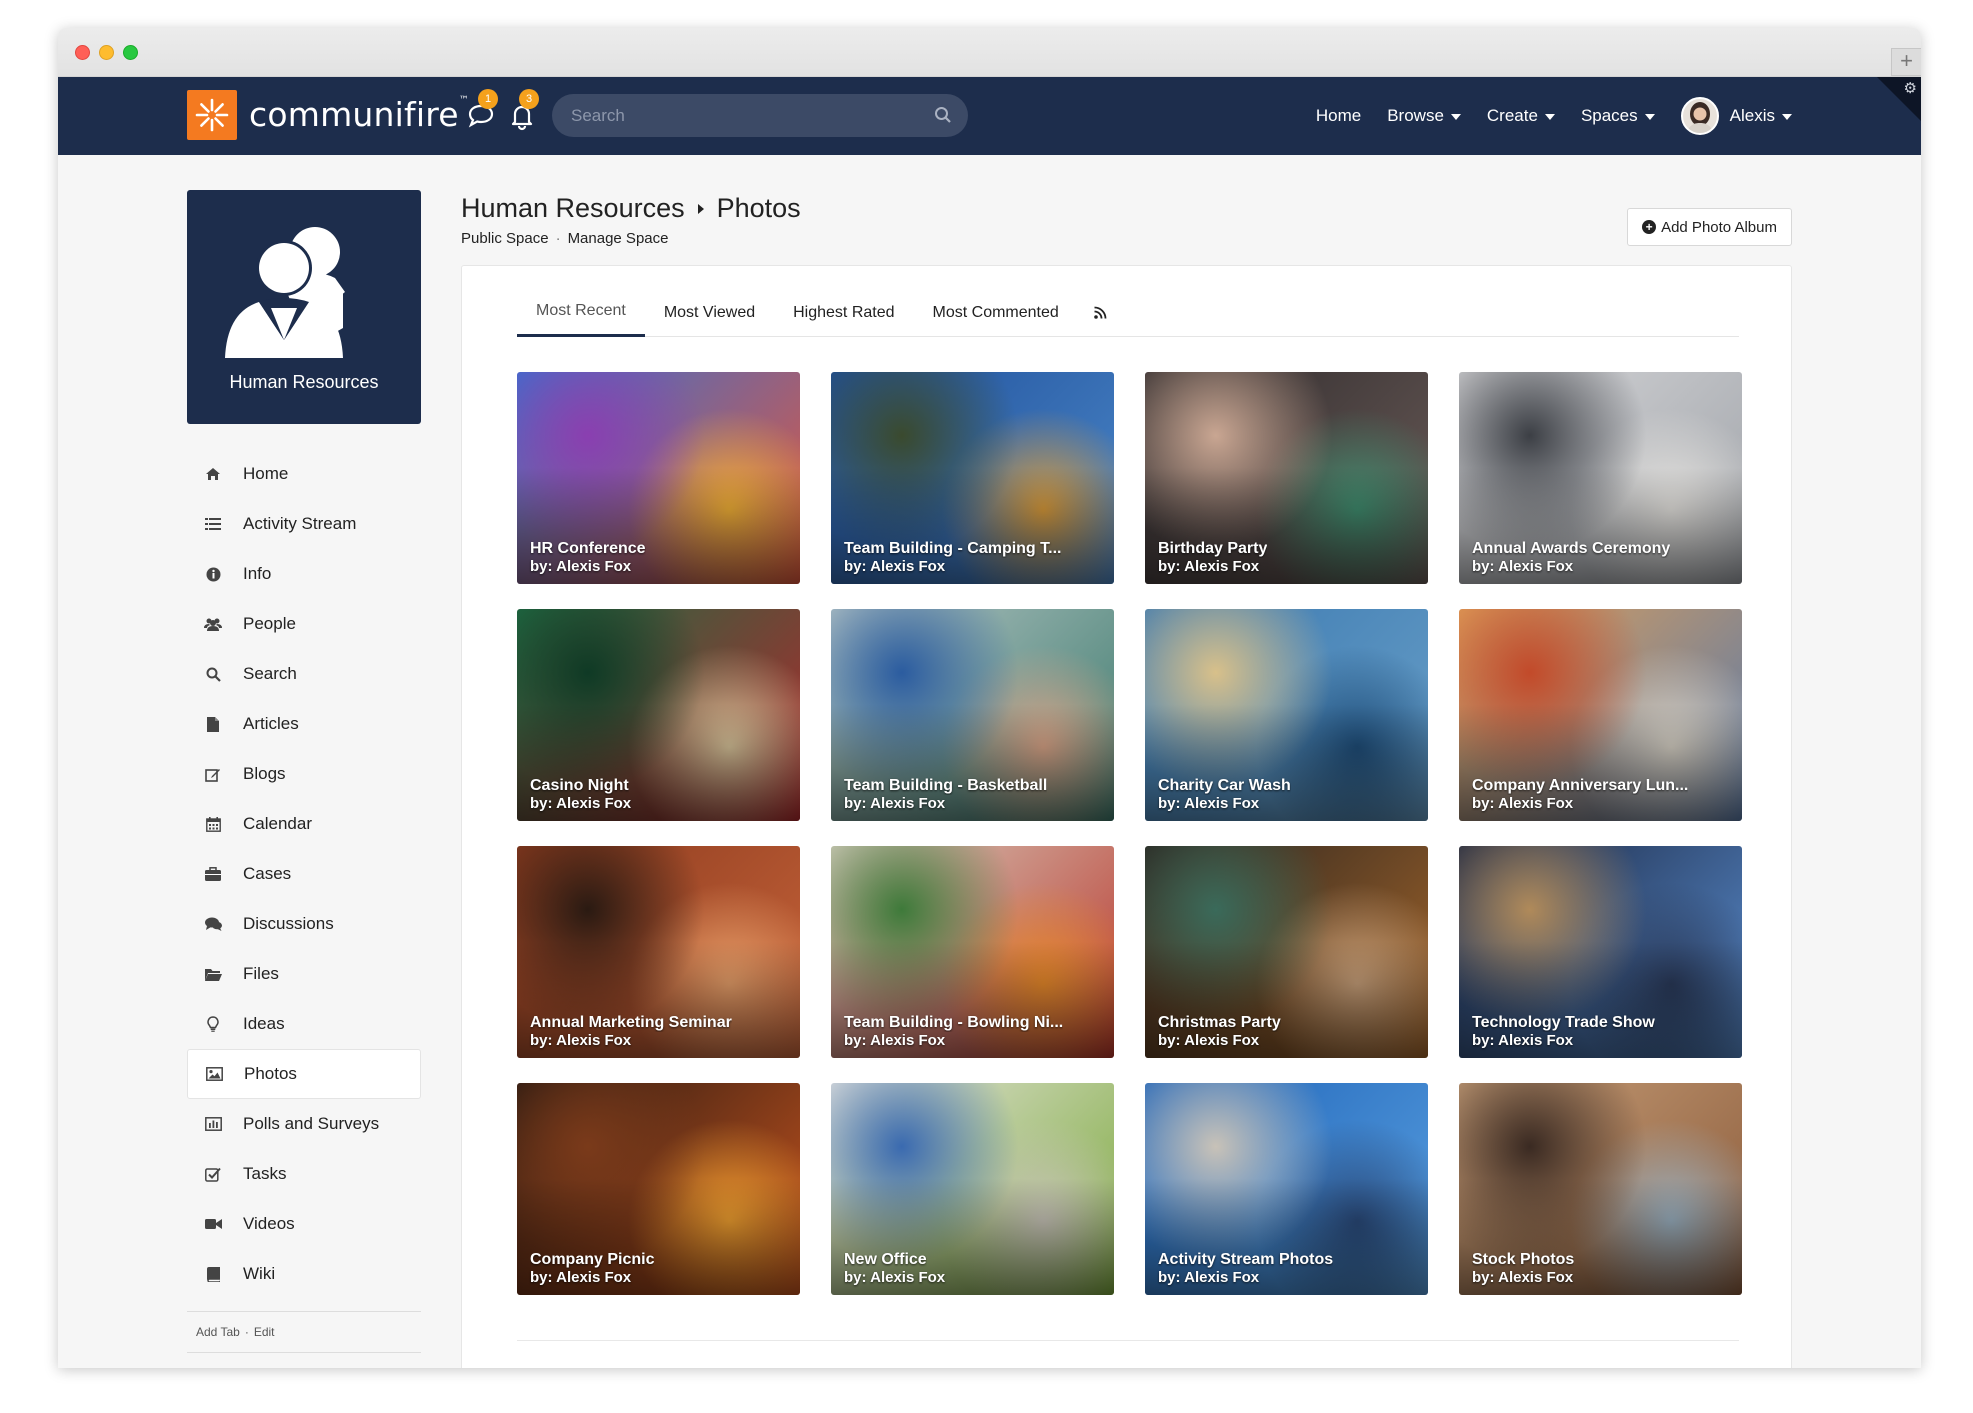 The height and width of the screenshot is (1413, 1973). I want to click on photo-album-tile: Activity Stream Photos by: Alexis Fox, so click(1286, 1189).